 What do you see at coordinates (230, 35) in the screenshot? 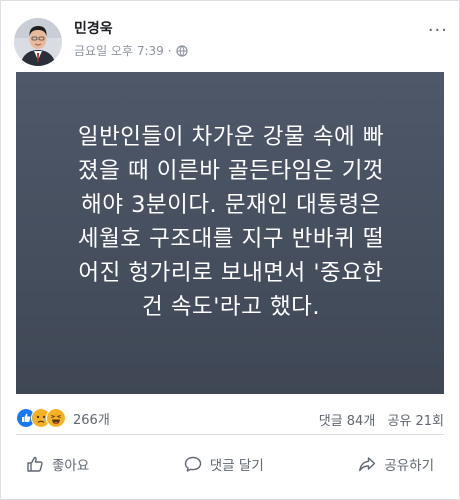
I see `post-header: 민경욱 금요일 오후 7:39 · ···` at bounding box center [230, 35].